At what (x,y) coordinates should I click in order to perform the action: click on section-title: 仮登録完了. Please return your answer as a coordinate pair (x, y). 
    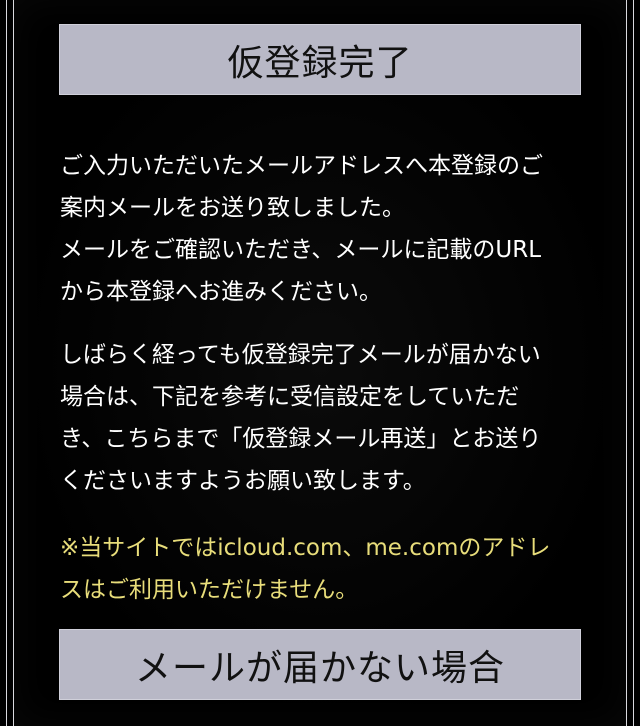
    Looking at the image, I should click on (320, 63).